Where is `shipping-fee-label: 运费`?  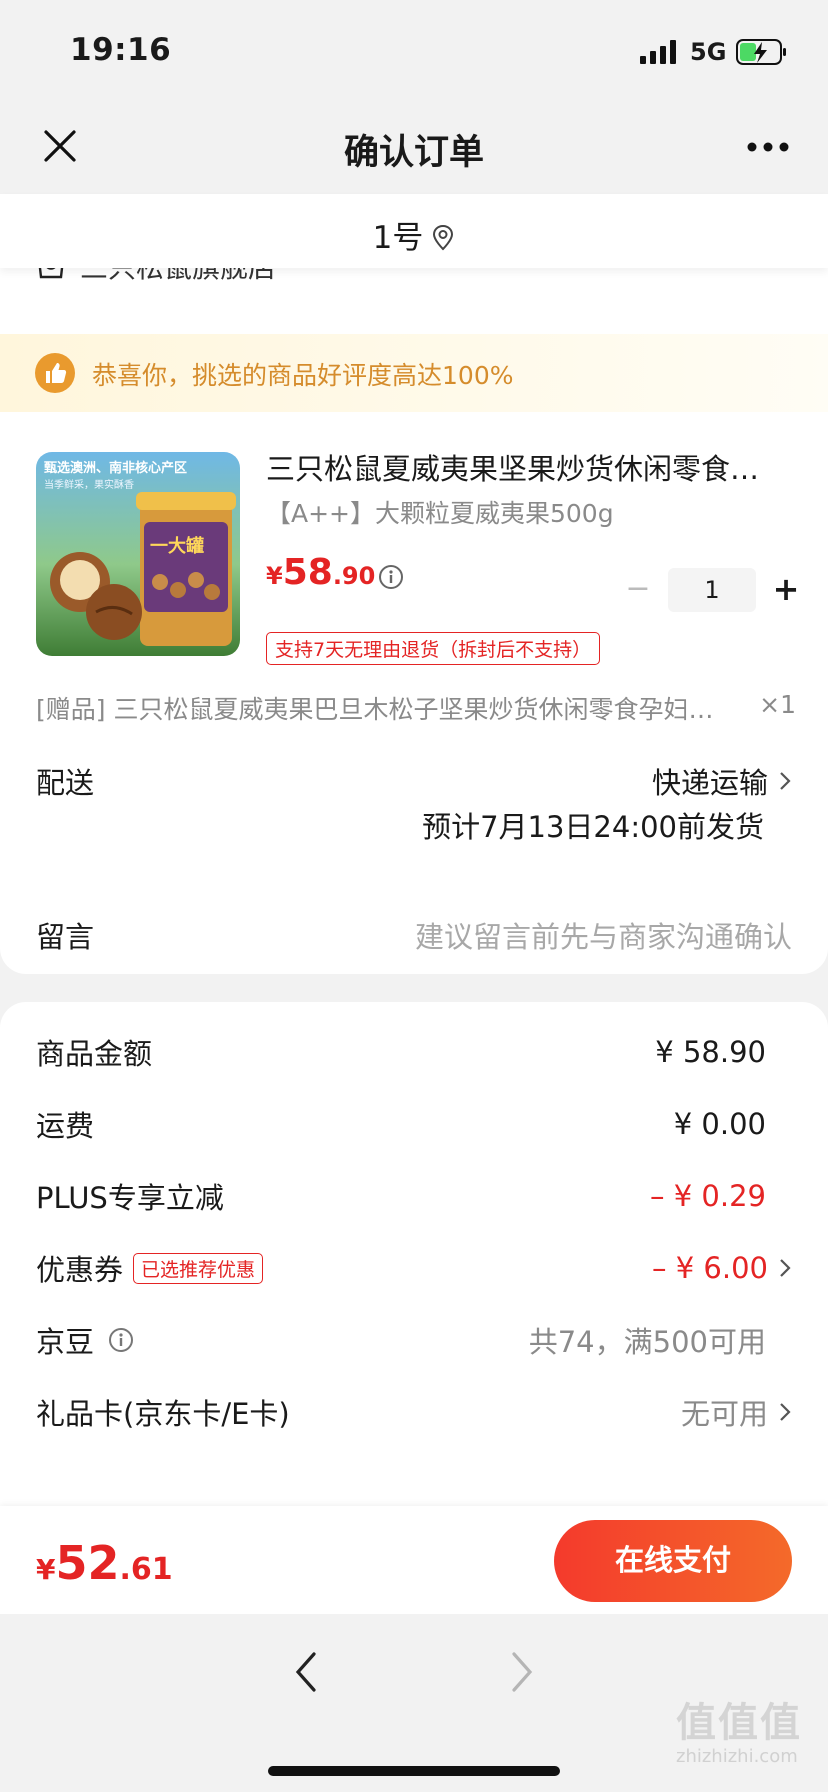
shipping-fee-label: 运费 is located at coordinates (65, 1126).